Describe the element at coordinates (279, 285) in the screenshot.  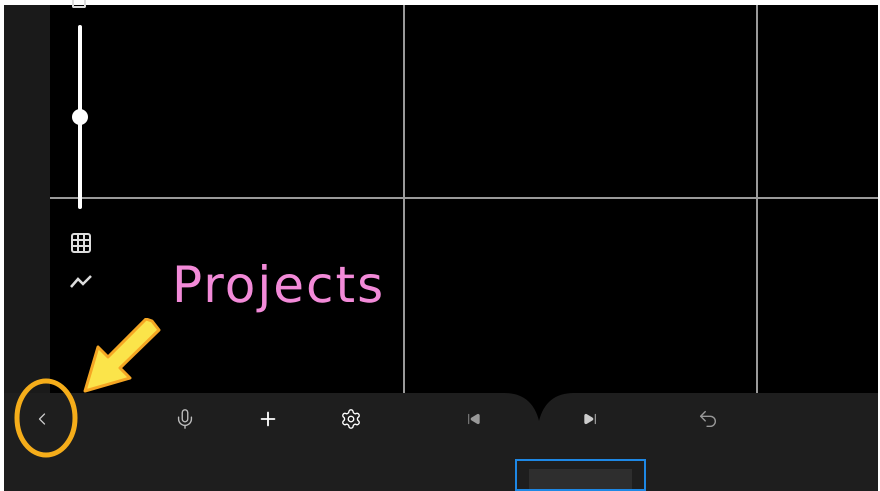
I see `annotation-text: Projects` at that location.